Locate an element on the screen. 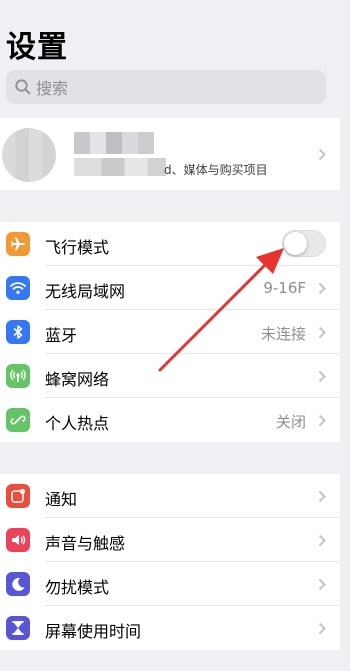 The image size is (350, 671). notifications-row: 通知 is located at coordinates (170, 496).